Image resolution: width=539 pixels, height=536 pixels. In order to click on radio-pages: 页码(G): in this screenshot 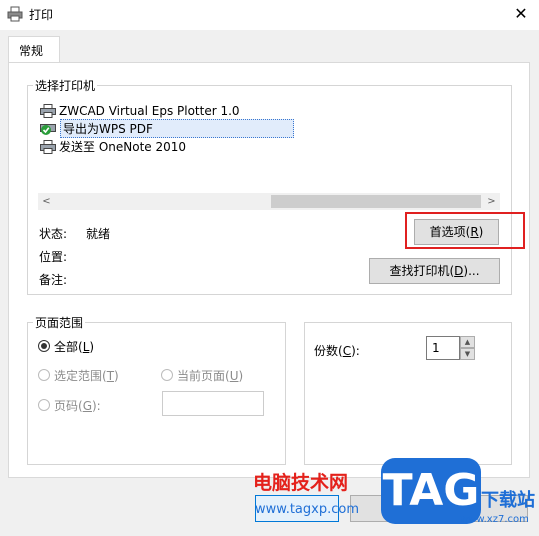, I will do `click(88, 405)`.